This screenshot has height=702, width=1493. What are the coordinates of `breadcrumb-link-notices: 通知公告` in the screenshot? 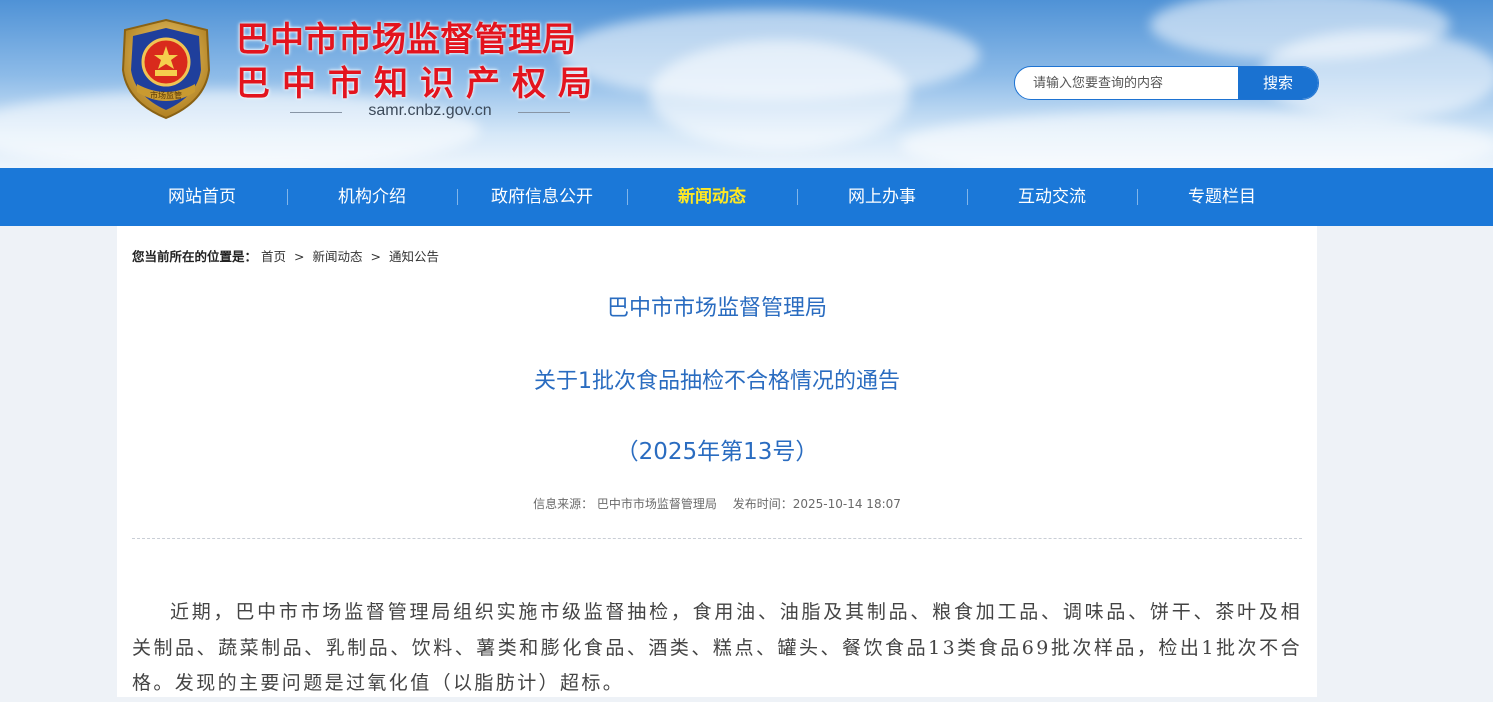 It's located at (414, 256).